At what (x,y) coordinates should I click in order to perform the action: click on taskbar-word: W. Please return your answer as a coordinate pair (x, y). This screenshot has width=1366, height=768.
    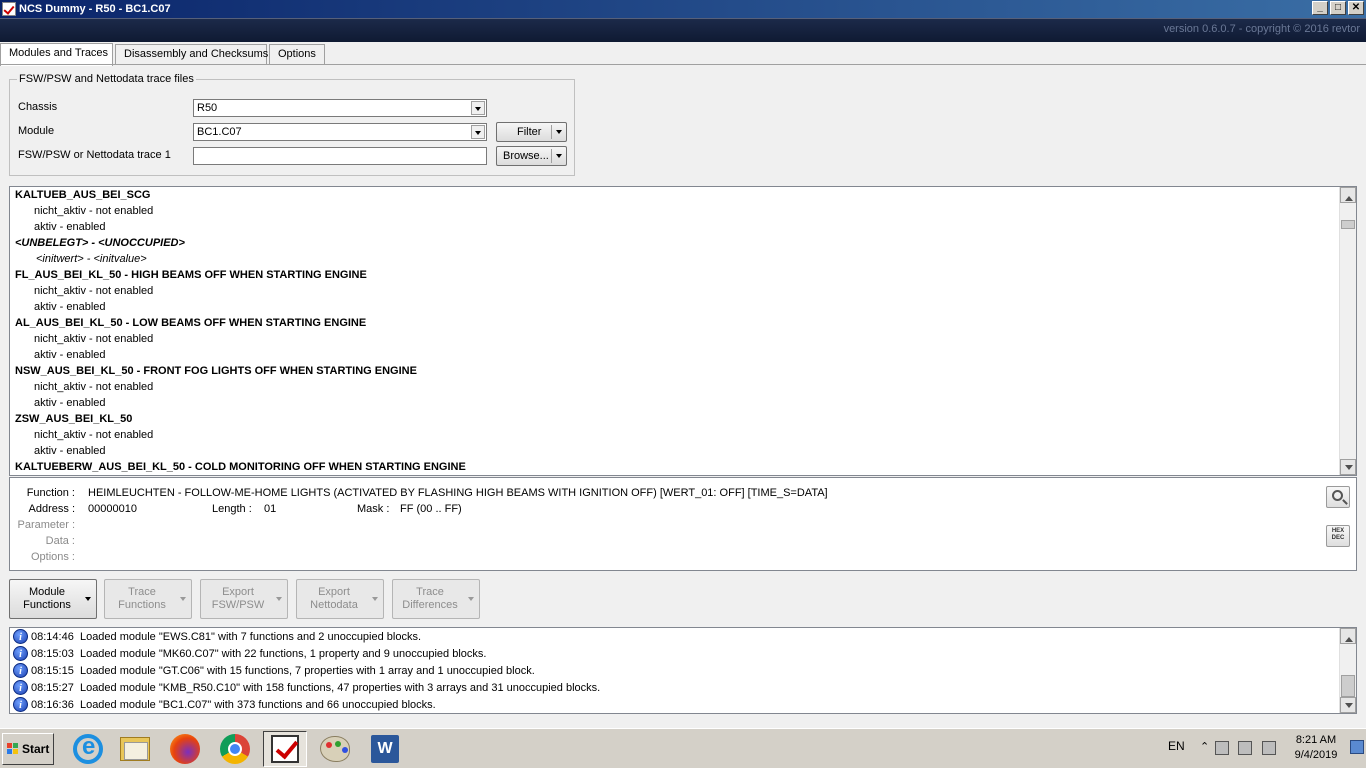
    Looking at the image, I should click on (385, 749).